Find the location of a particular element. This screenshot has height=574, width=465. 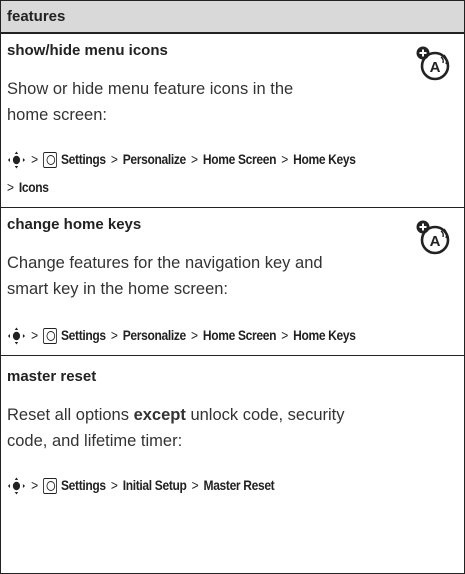

emphasis-text: except is located at coordinates (159, 415).